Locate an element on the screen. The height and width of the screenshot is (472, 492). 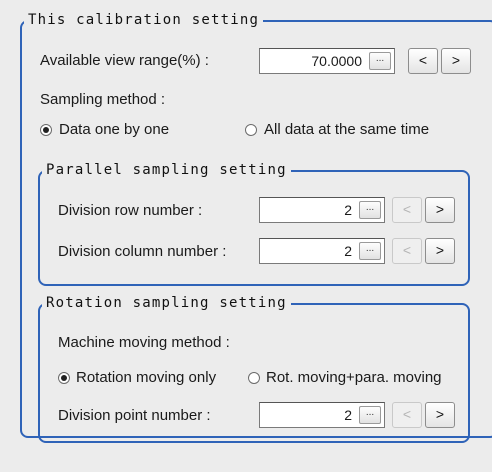
radio-label-rotation-moving-only: Rotation moving only is located at coordinates (146, 378).